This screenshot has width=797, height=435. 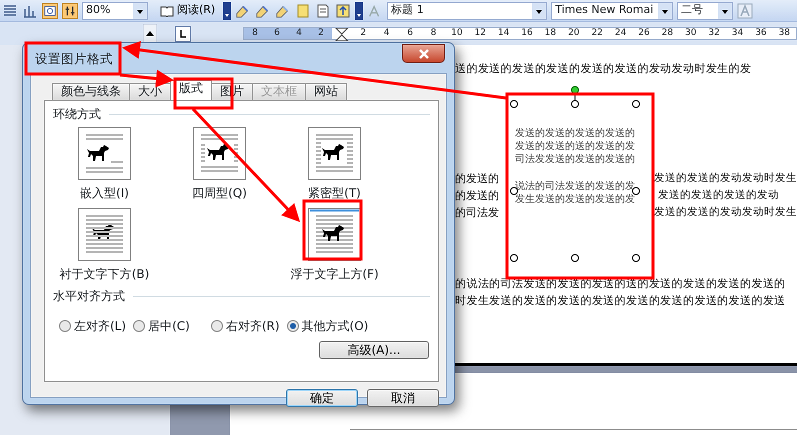 I want to click on tab: 网站, so click(x=326, y=91).